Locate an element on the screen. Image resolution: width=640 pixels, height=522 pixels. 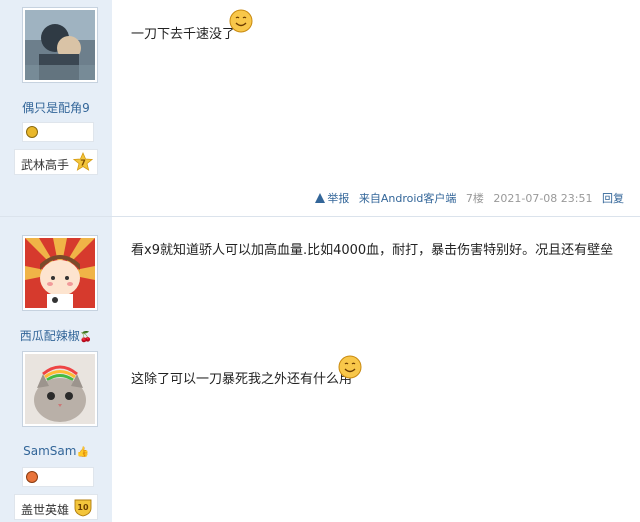
author-name: 西瓜配辣椒🍒 is located at coordinates (56, 335).